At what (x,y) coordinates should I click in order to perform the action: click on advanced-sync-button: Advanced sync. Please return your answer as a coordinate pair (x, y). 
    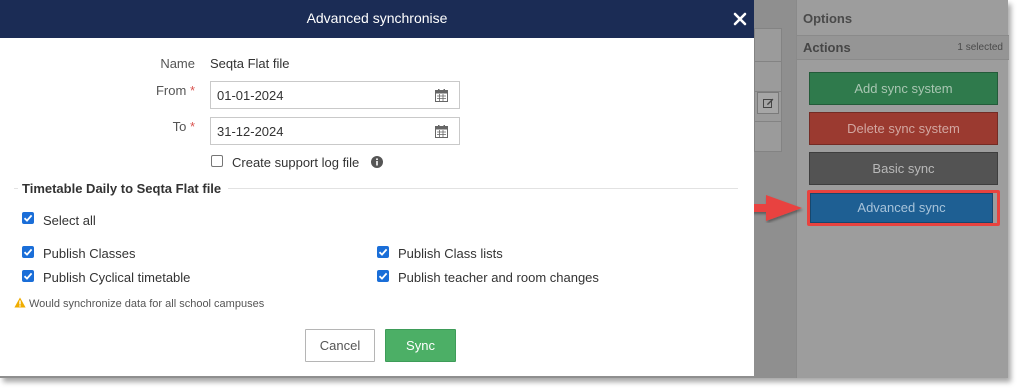
    Looking at the image, I should click on (901, 208).